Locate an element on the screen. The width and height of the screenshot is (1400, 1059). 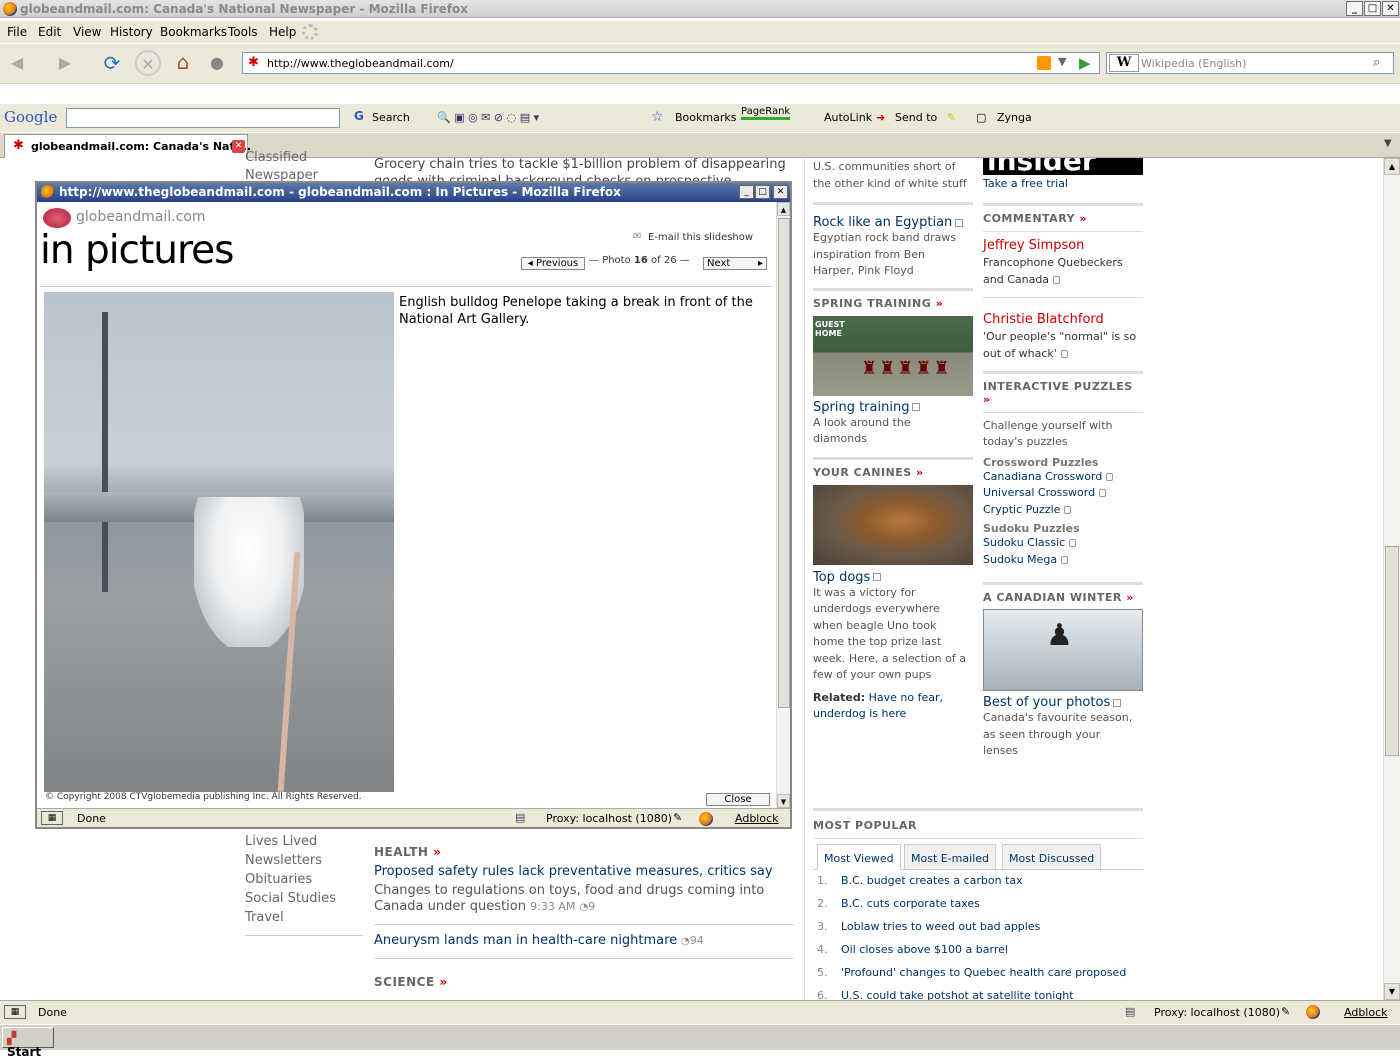
zynga-button: Zynga is located at coordinates (1014, 117).